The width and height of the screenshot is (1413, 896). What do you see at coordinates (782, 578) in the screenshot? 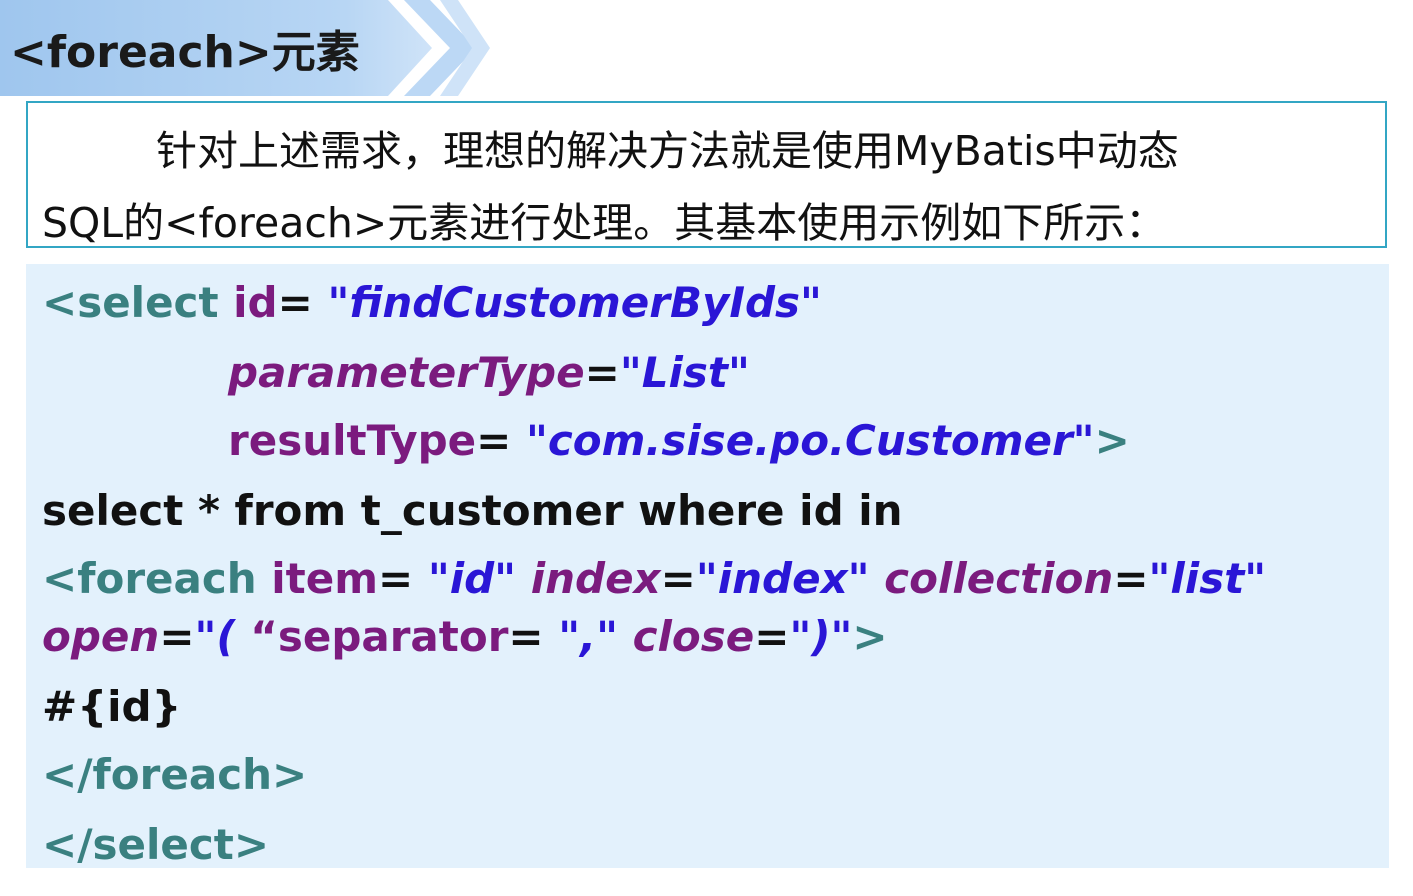
I see `index-value: "index"` at bounding box center [782, 578].